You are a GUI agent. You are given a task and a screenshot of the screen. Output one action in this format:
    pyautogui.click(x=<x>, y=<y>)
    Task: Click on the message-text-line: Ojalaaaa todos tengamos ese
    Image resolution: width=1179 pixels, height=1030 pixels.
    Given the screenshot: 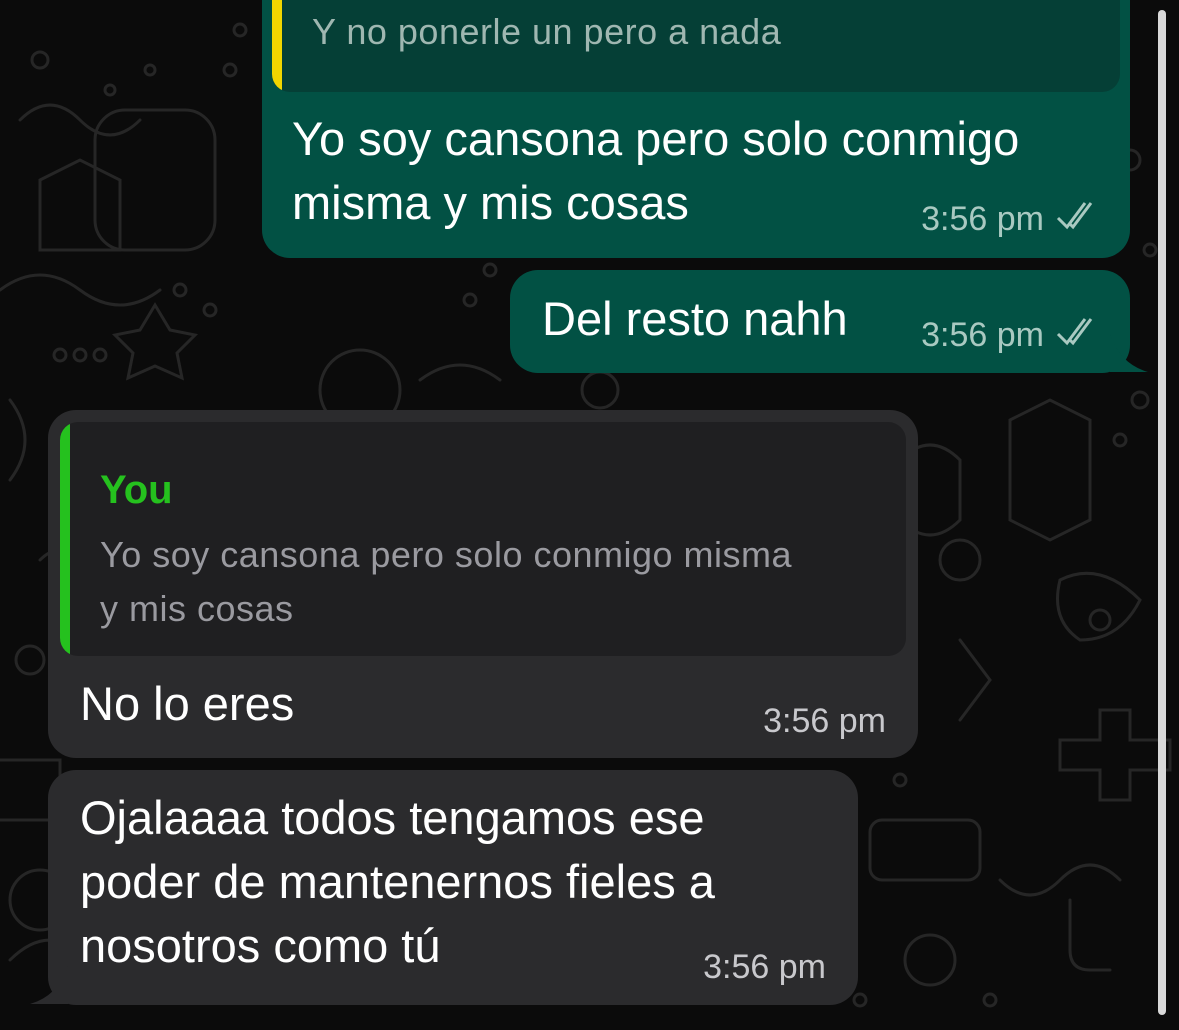 What is the action you would take?
    pyautogui.click(x=392, y=817)
    